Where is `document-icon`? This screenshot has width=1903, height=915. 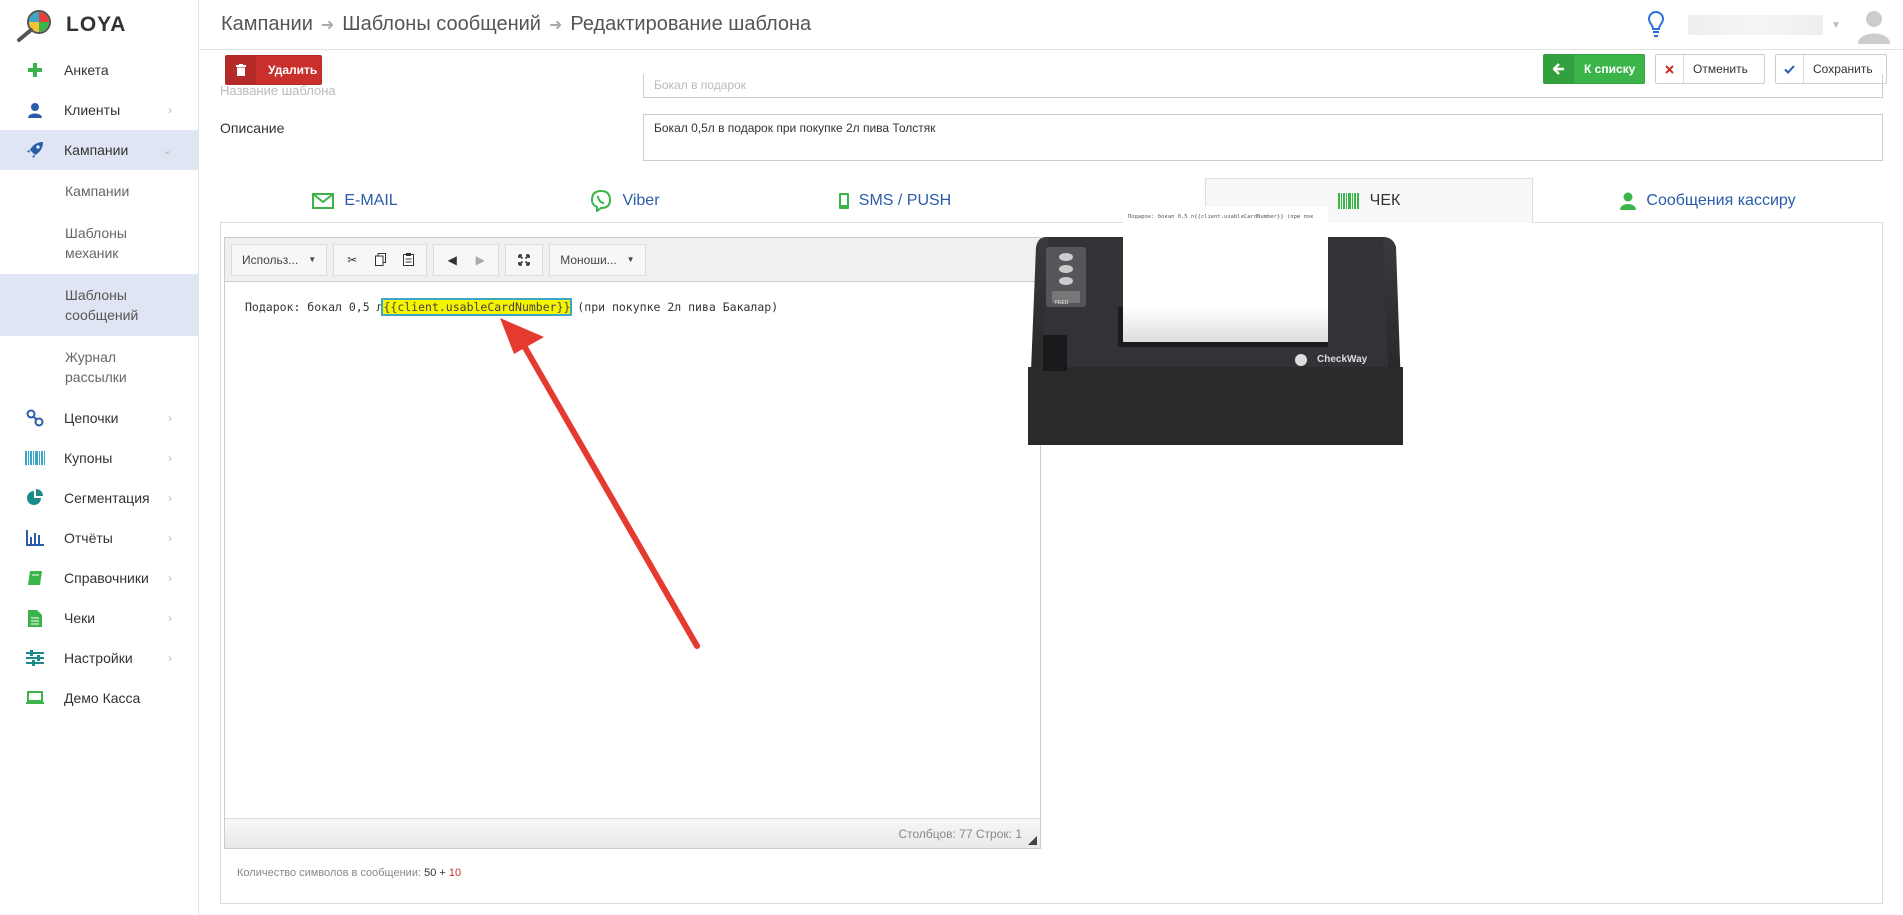 document-icon is located at coordinates (35, 618).